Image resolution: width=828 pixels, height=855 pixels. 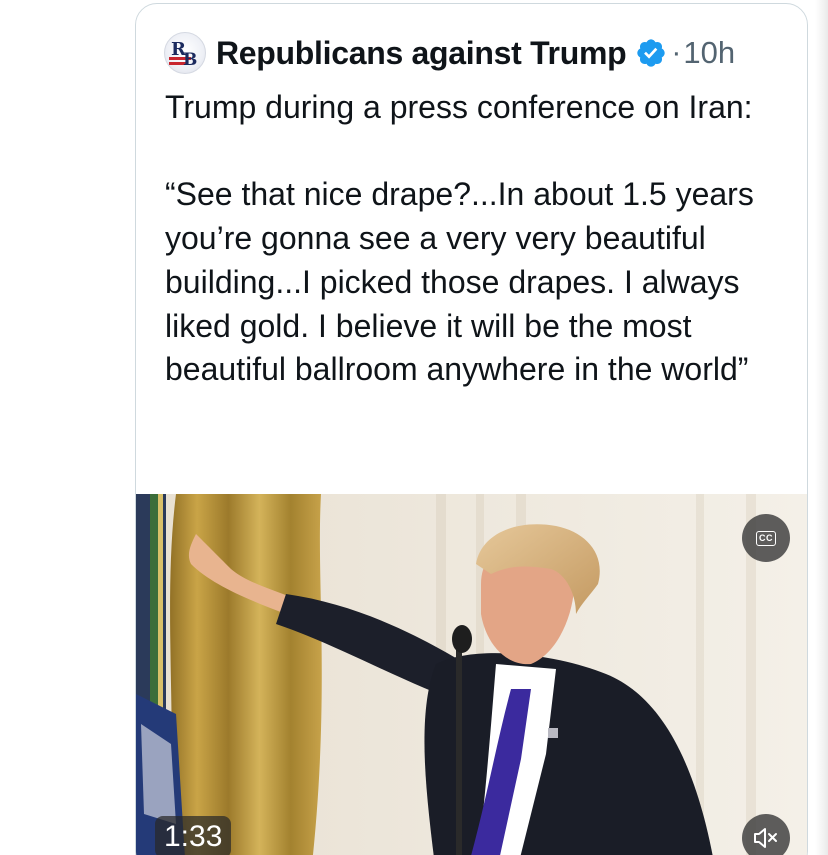 What do you see at coordinates (821, 427) in the screenshot?
I see `adjacent-panel-edge` at bounding box center [821, 427].